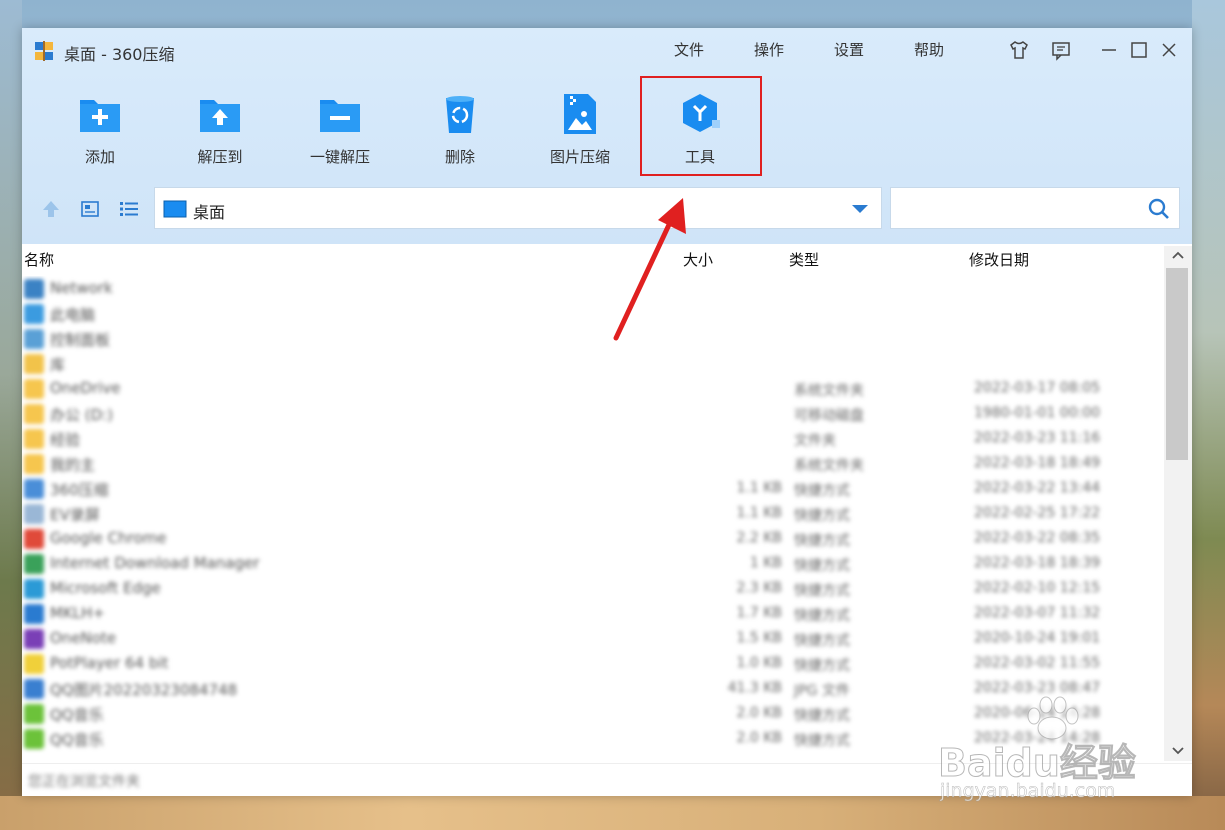 This screenshot has width=1225, height=830. What do you see at coordinates (80, 340) in the screenshot?
I see `file-name: 控制面板` at bounding box center [80, 340].